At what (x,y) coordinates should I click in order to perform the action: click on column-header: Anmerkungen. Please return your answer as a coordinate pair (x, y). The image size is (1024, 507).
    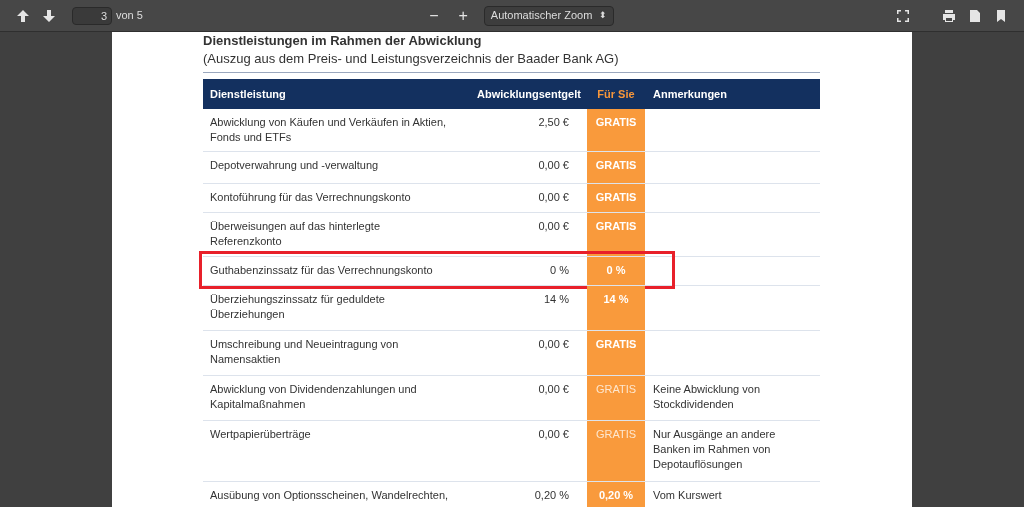
    Looking at the image, I should click on (690, 94).